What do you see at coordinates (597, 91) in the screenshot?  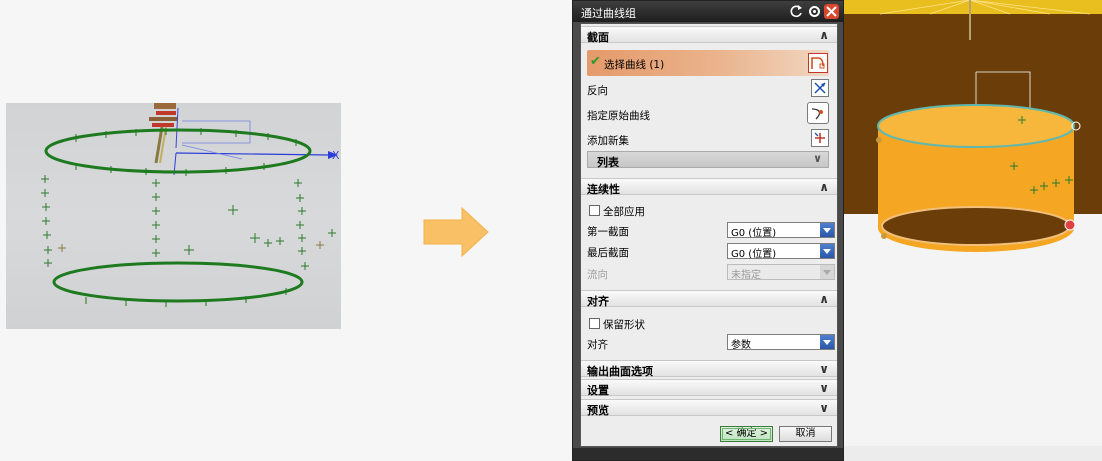 I see `reverse-label: 反向` at bounding box center [597, 91].